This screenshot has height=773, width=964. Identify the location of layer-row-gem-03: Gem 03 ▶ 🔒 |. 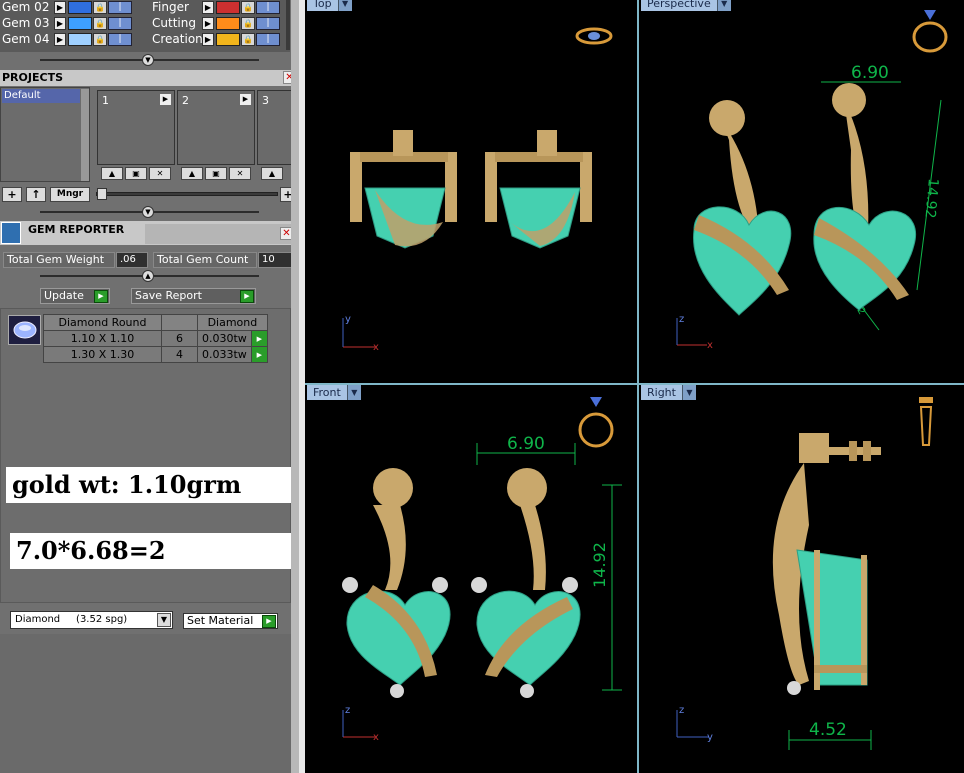
(72, 23).